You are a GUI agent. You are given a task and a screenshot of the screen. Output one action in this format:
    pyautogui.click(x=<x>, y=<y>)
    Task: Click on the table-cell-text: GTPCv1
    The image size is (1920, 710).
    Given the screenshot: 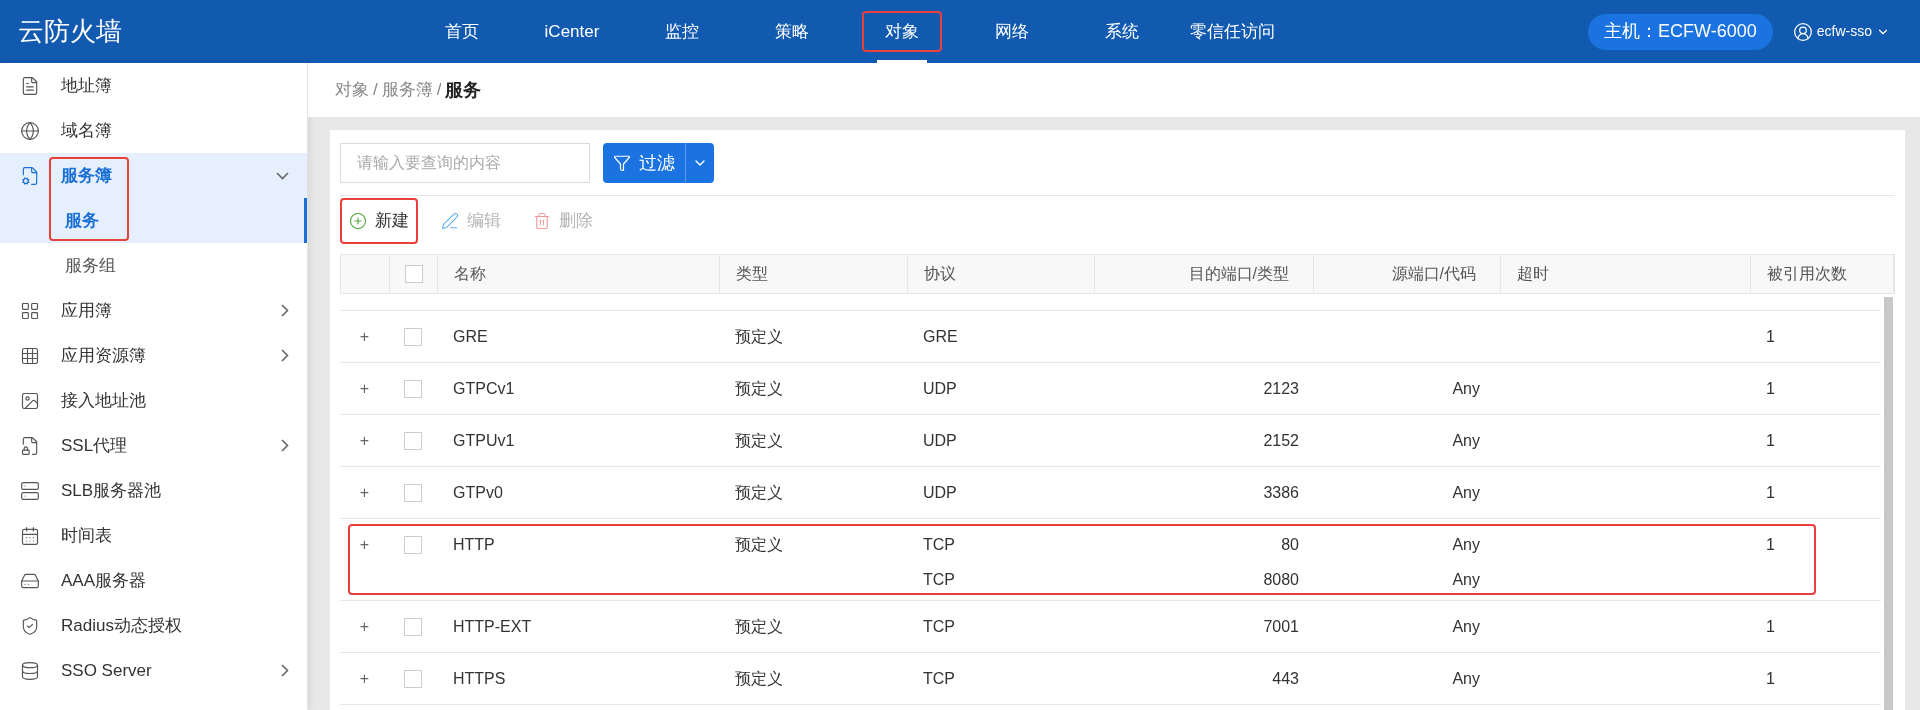 What is the action you would take?
    pyautogui.click(x=484, y=388)
    